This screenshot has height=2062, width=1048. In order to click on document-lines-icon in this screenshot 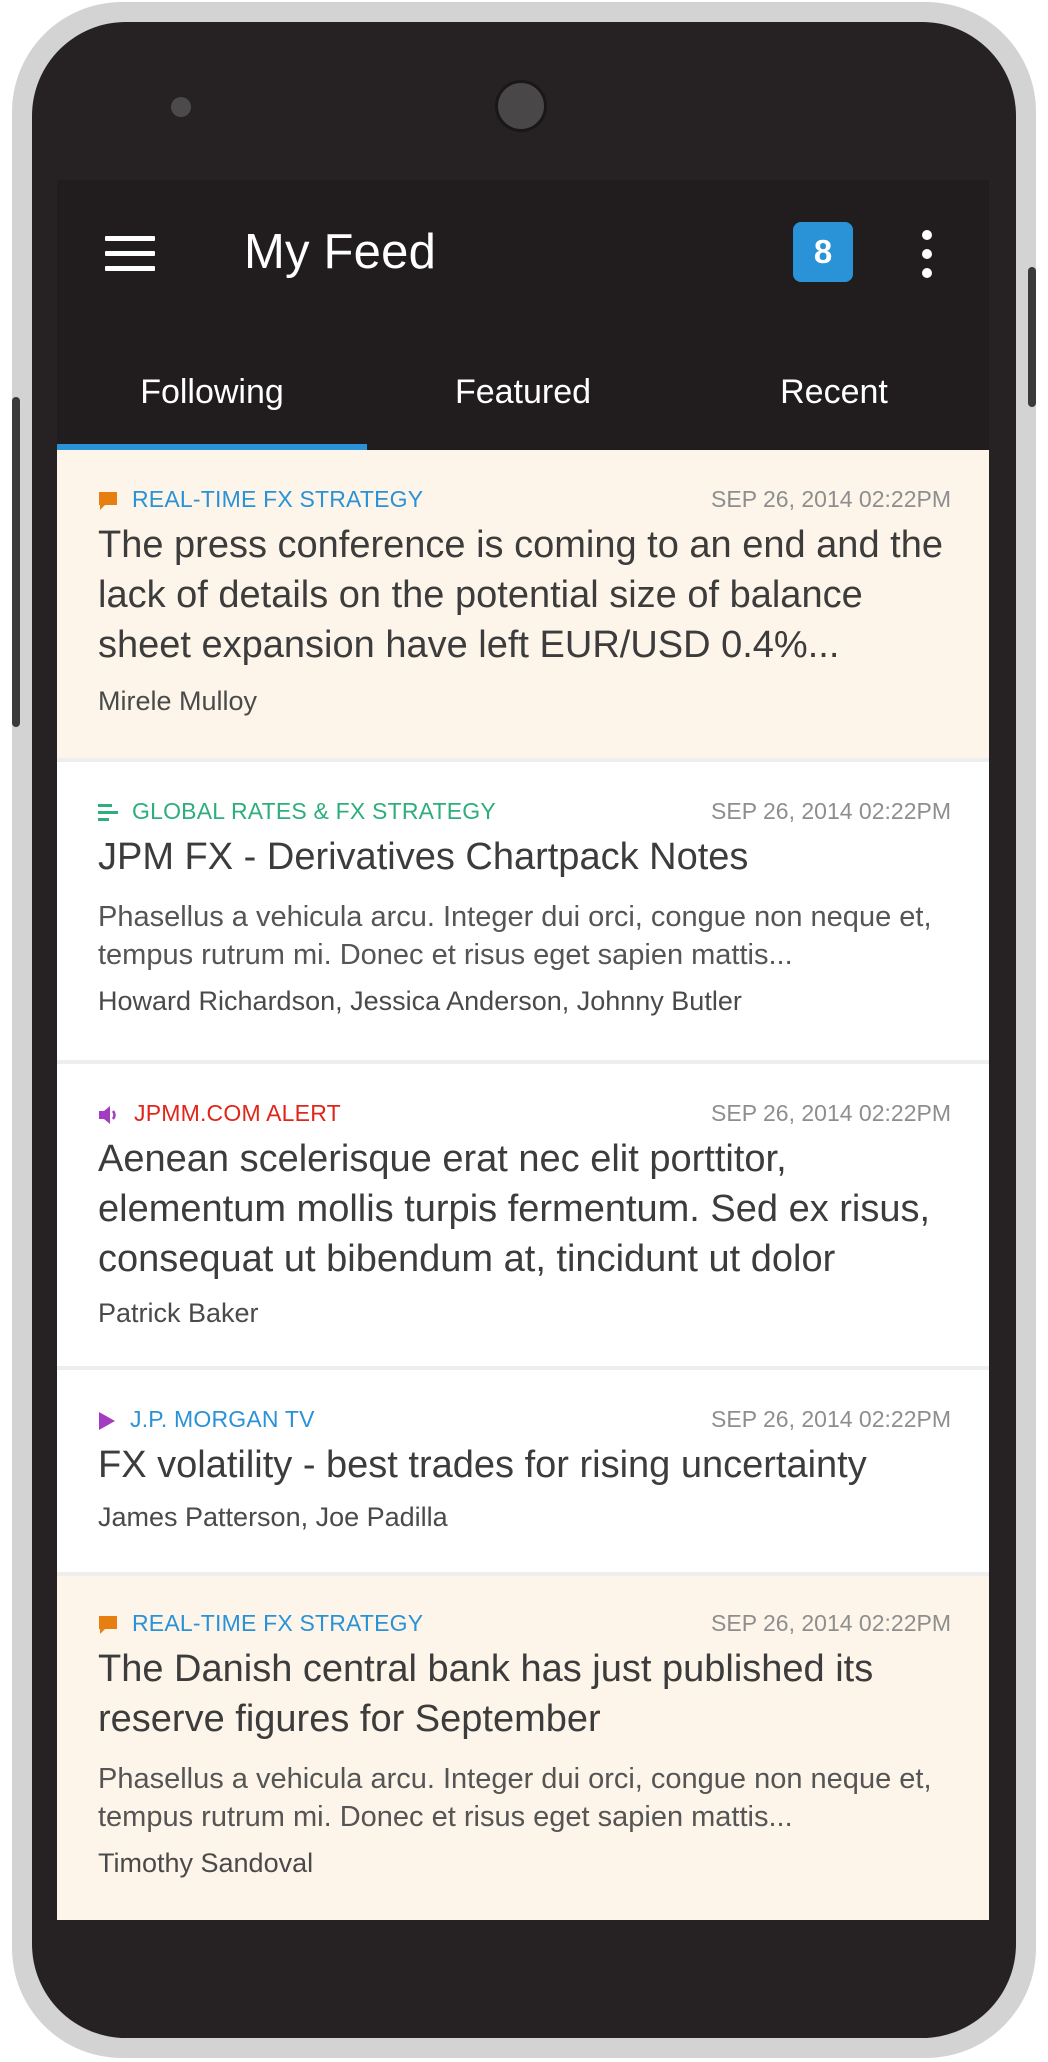, I will do `click(108, 812)`.